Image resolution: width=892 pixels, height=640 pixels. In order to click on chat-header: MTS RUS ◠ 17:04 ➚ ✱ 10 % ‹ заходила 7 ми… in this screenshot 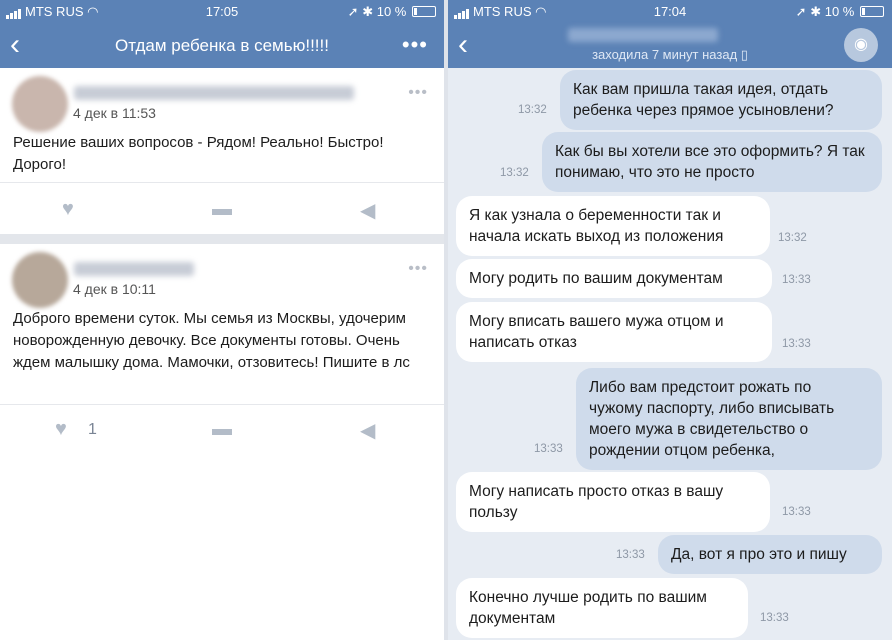, I will do `click(670, 34)`.